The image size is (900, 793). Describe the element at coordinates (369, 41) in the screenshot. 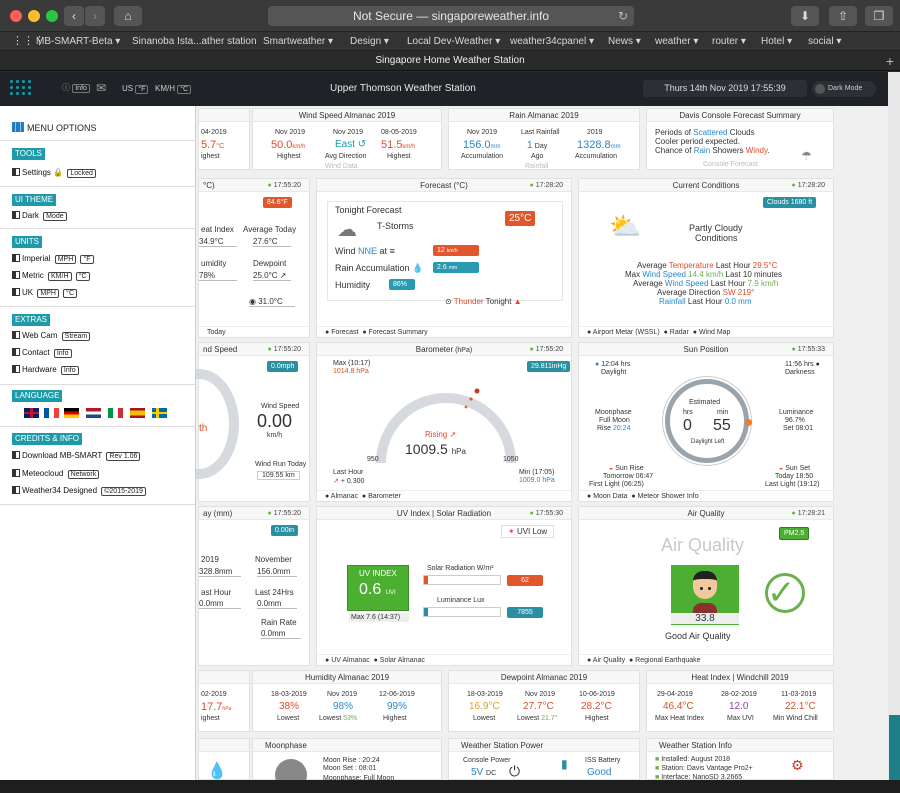

I see `bookmark-design: Design ▾` at that location.